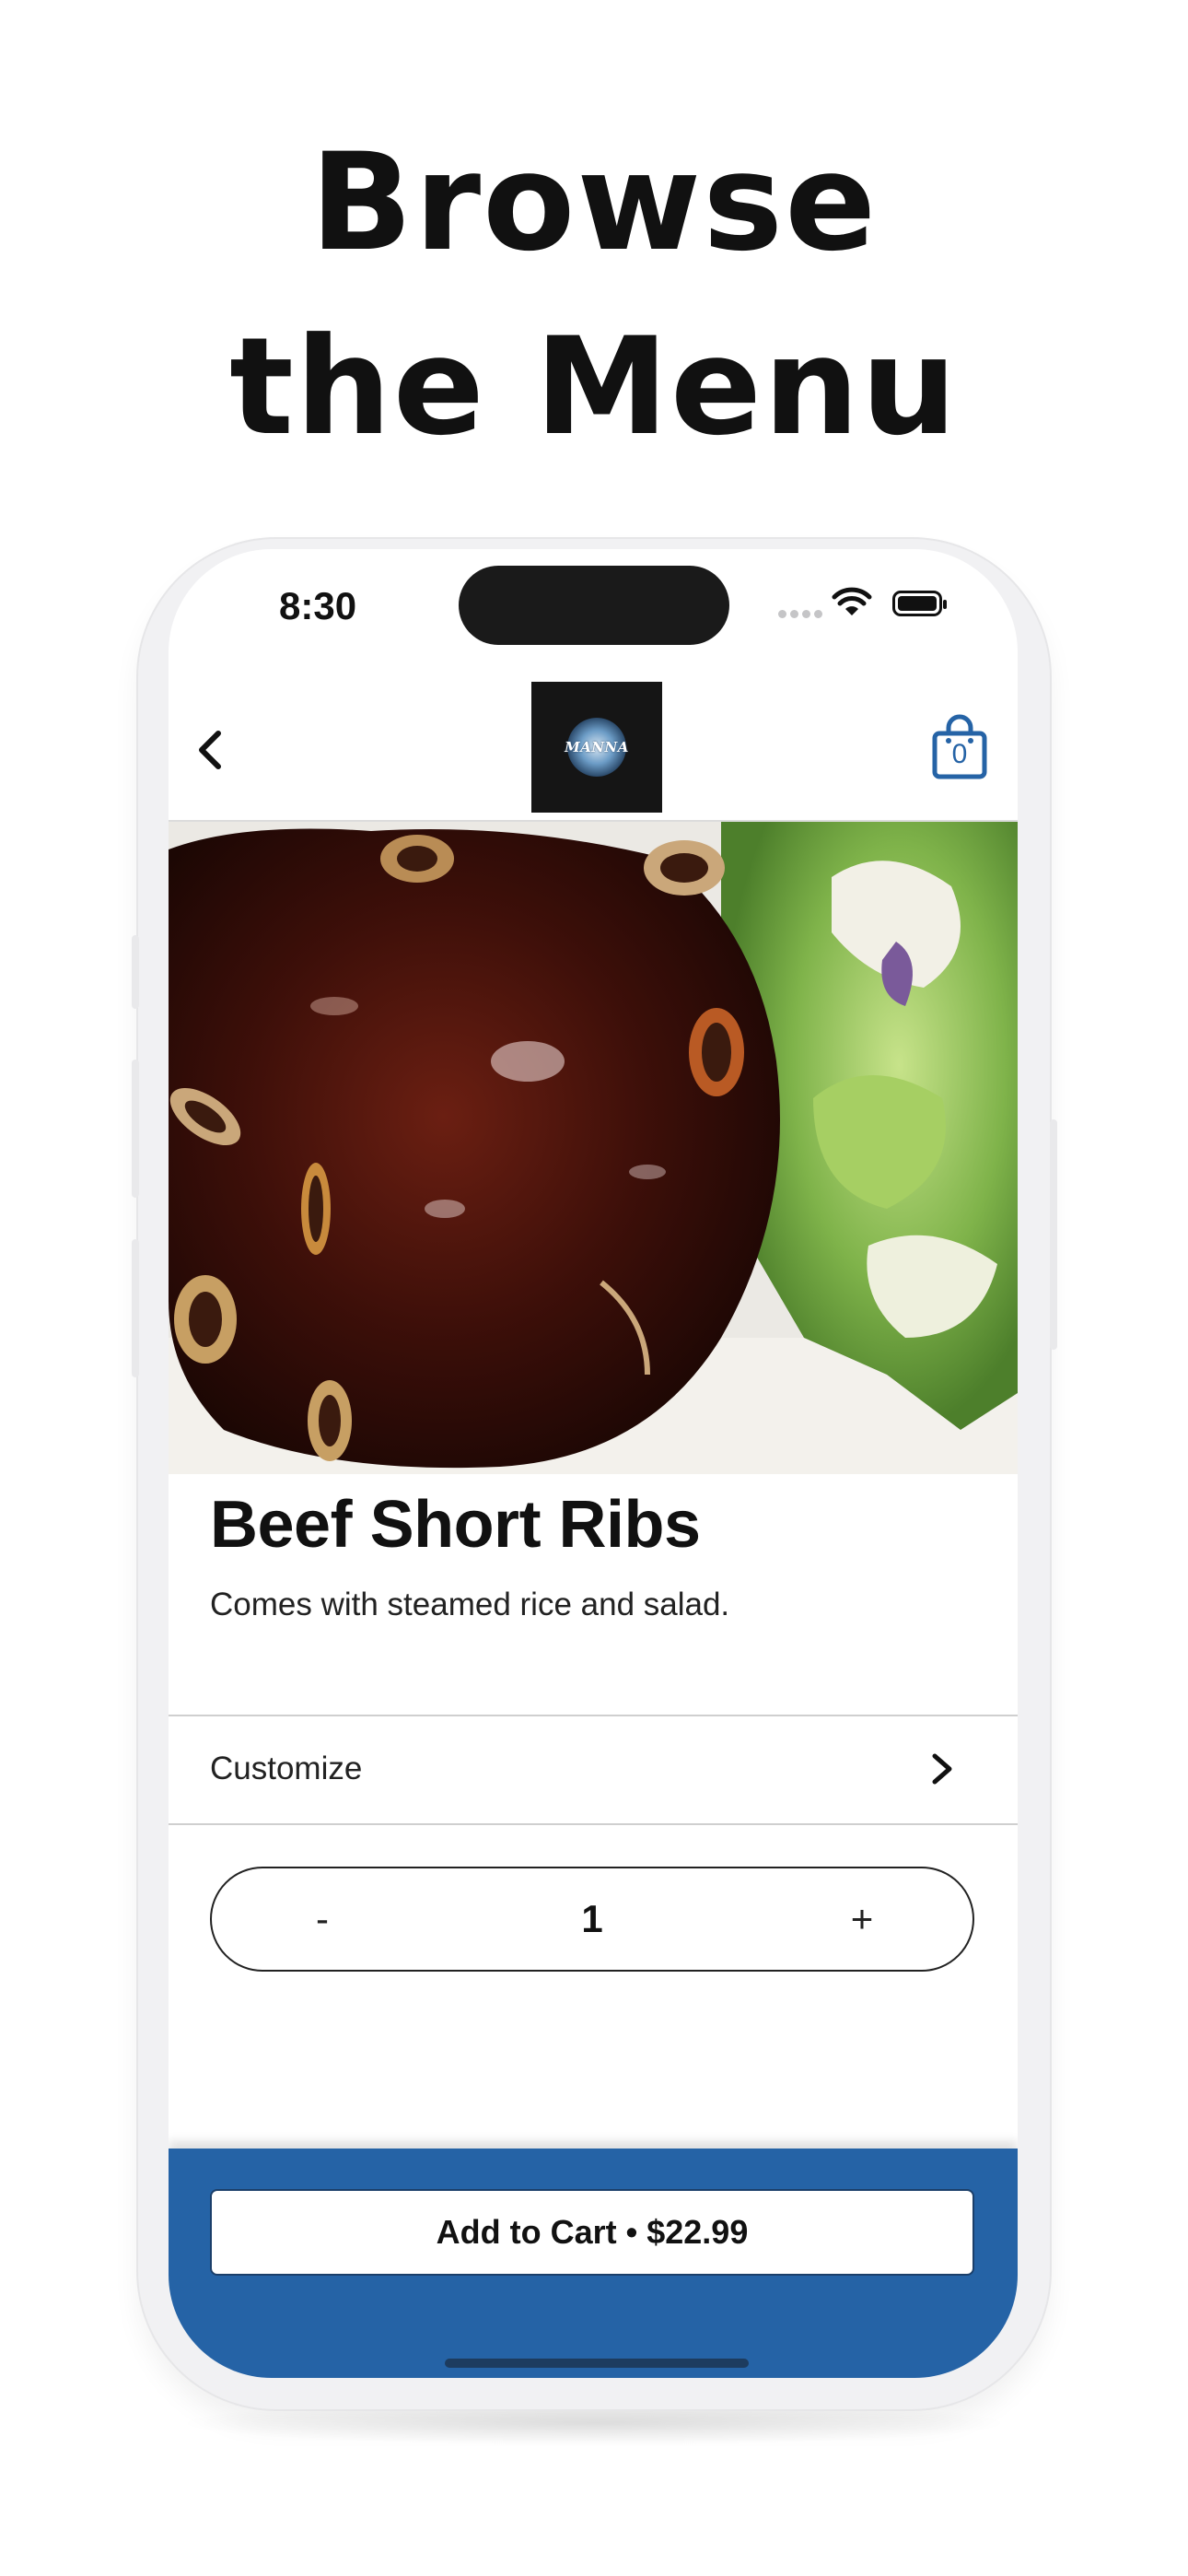  What do you see at coordinates (594, 387) in the screenshot?
I see `headline-line-2: the Menu` at bounding box center [594, 387].